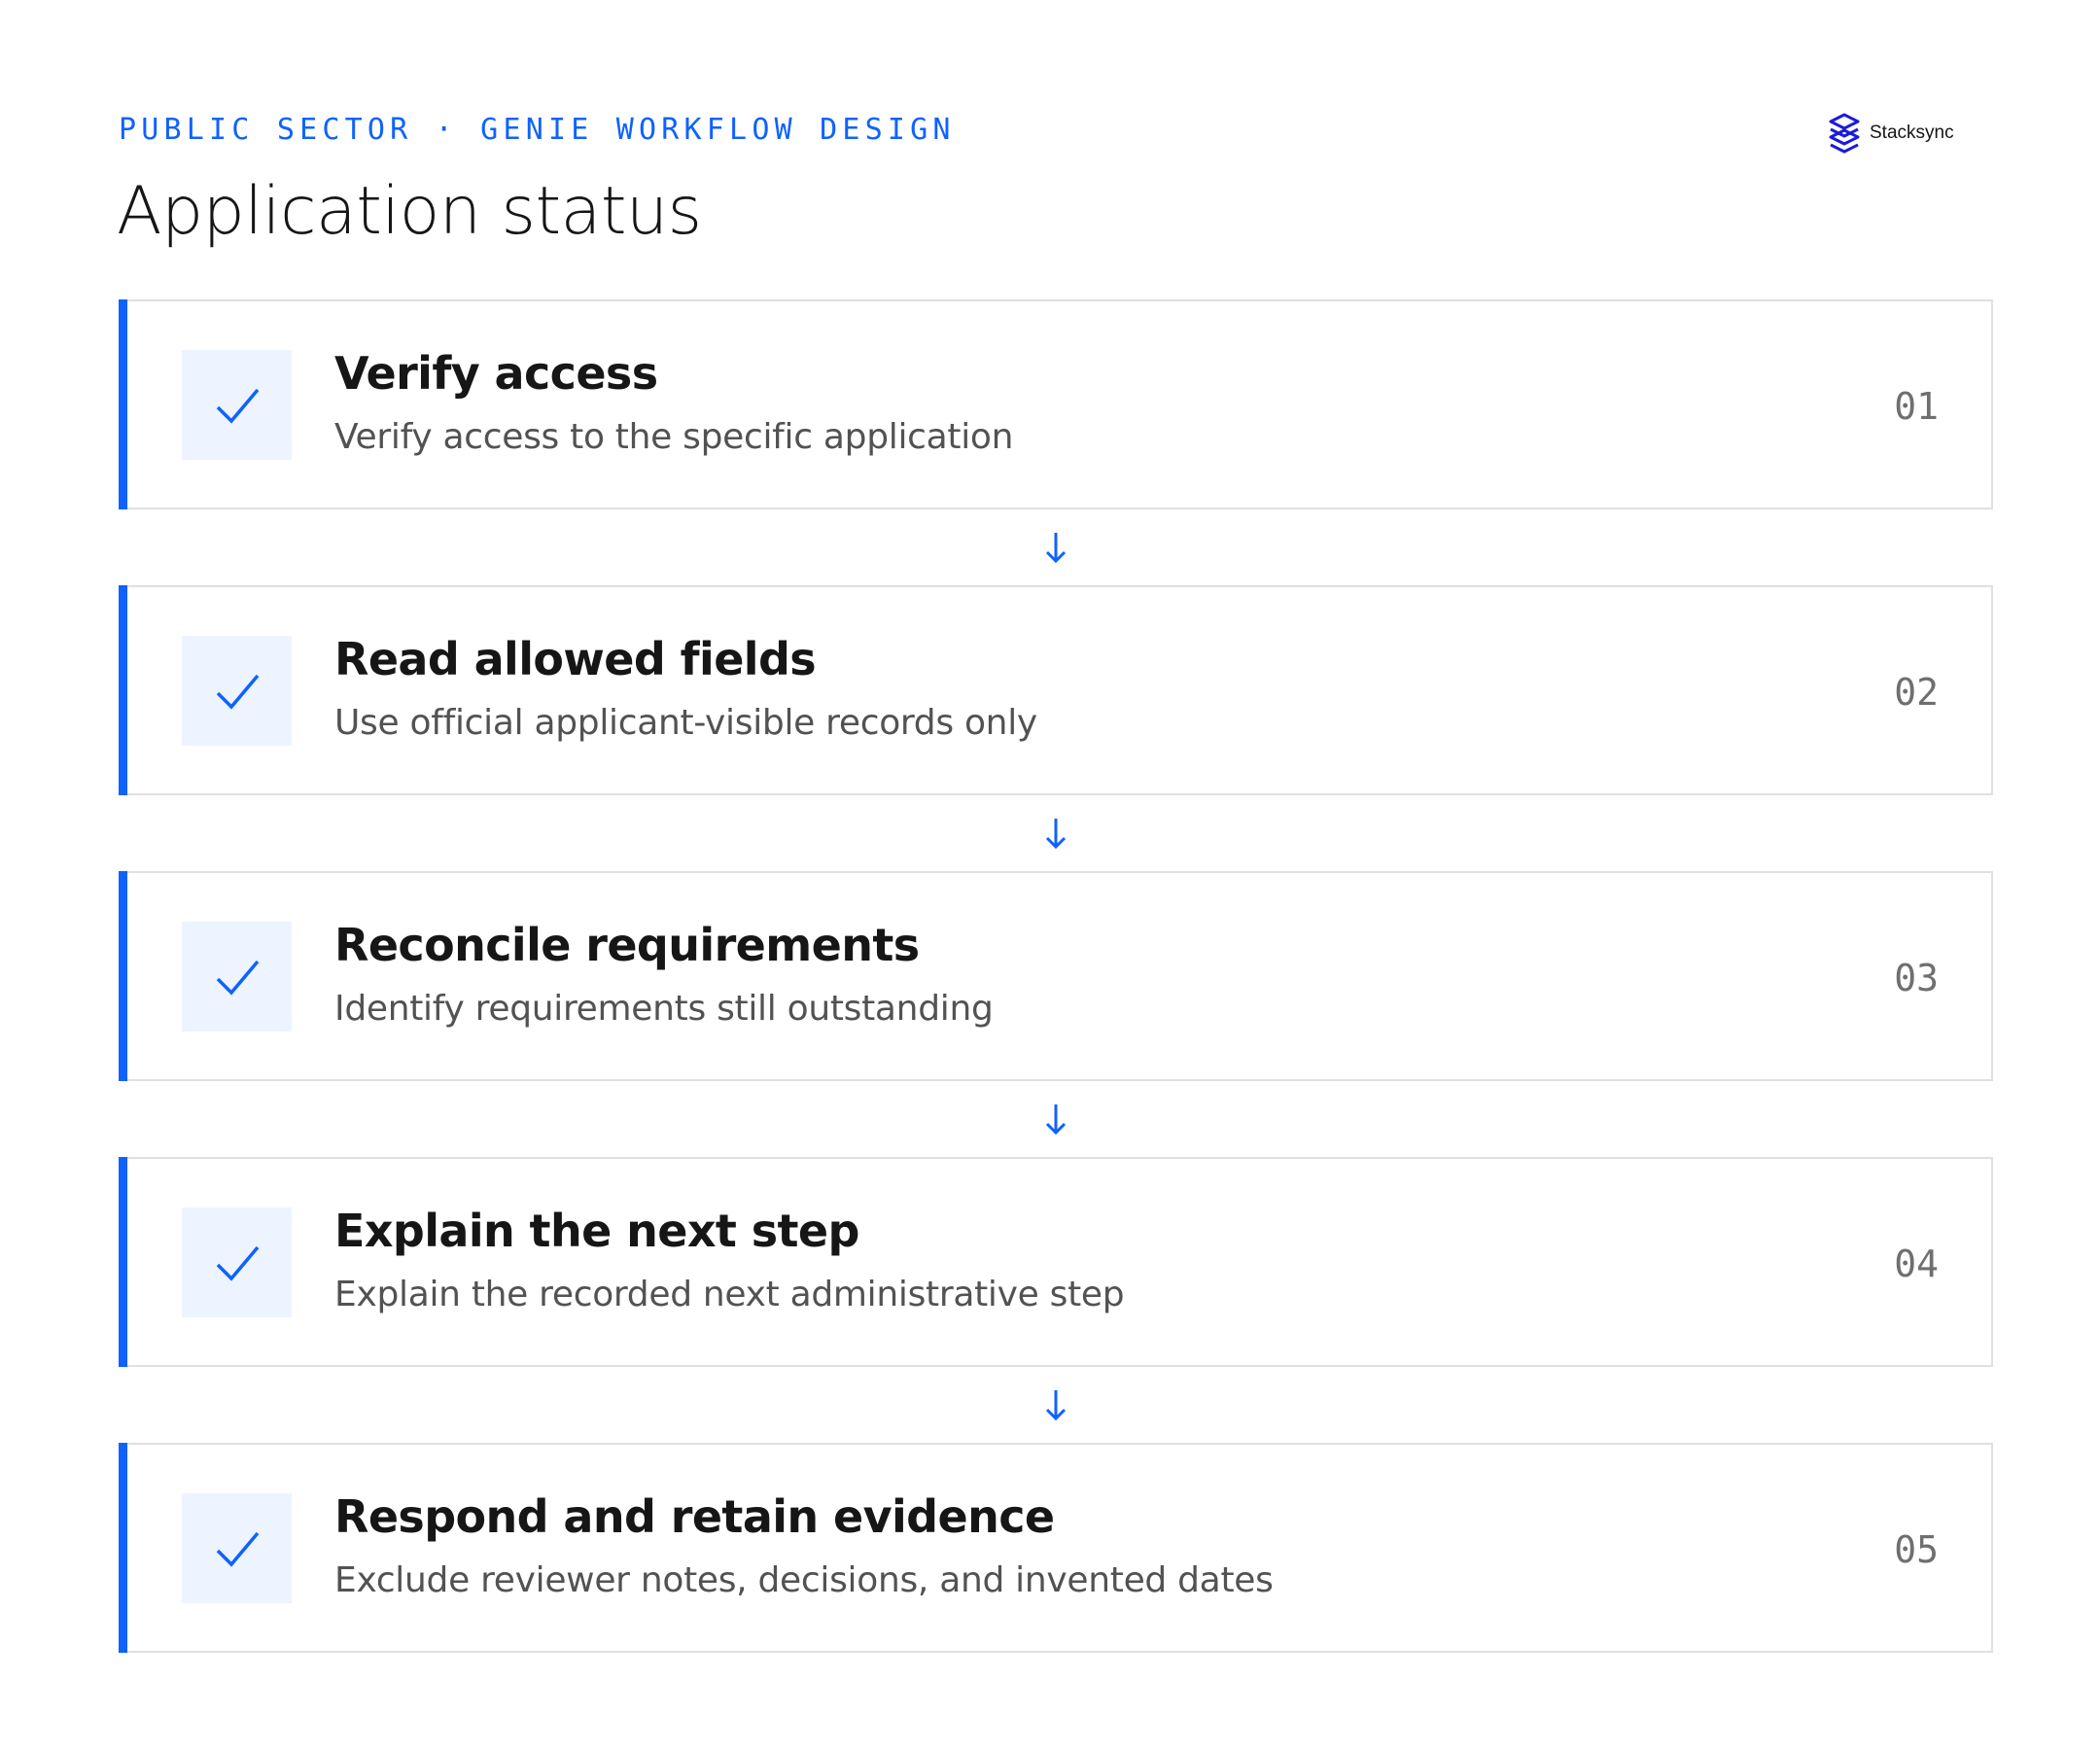  I want to click on step-description: Identify requirements still outstanding, so click(664, 1009).